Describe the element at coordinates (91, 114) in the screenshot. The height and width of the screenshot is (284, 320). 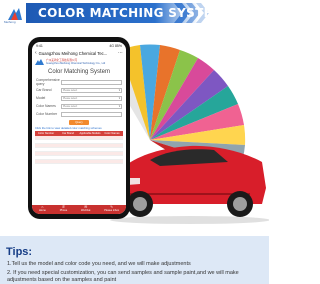
I see `color-number-input` at that location.